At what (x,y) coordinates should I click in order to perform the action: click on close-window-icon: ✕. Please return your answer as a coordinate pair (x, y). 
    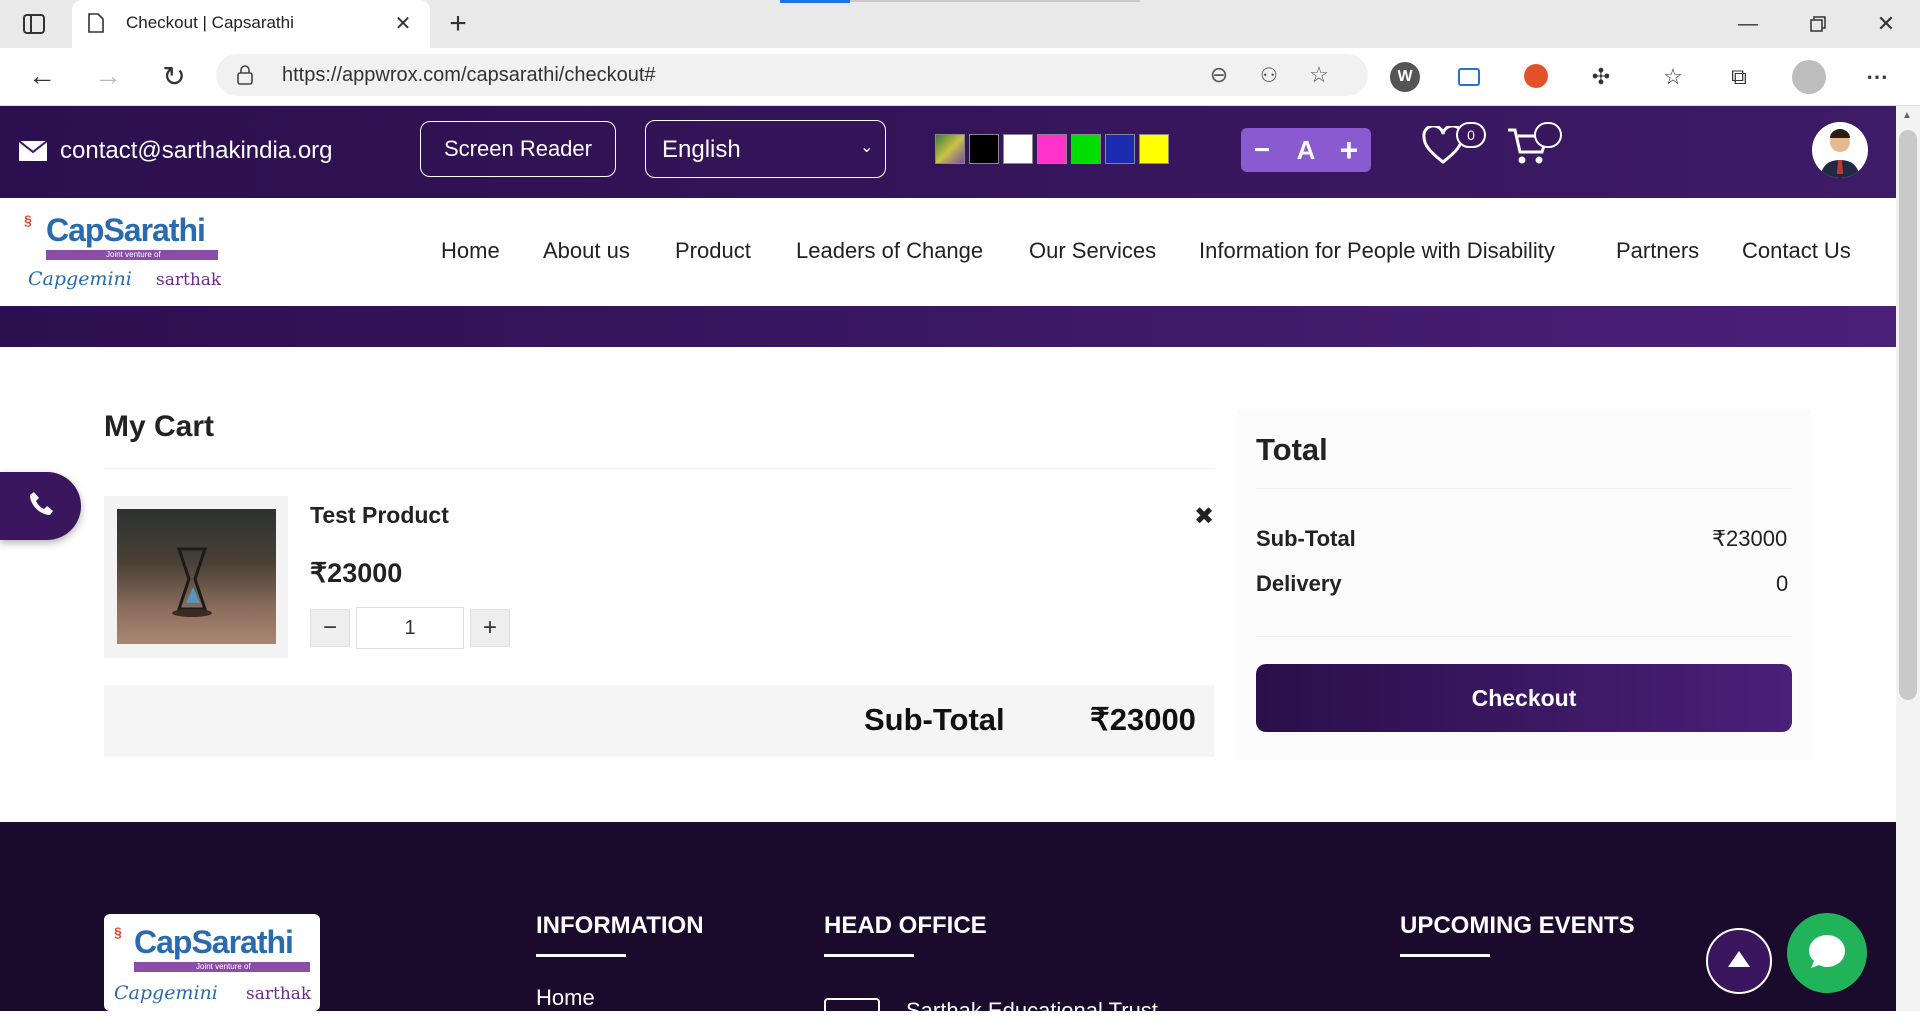
    Looking at the image, I should click on (1886, 24).